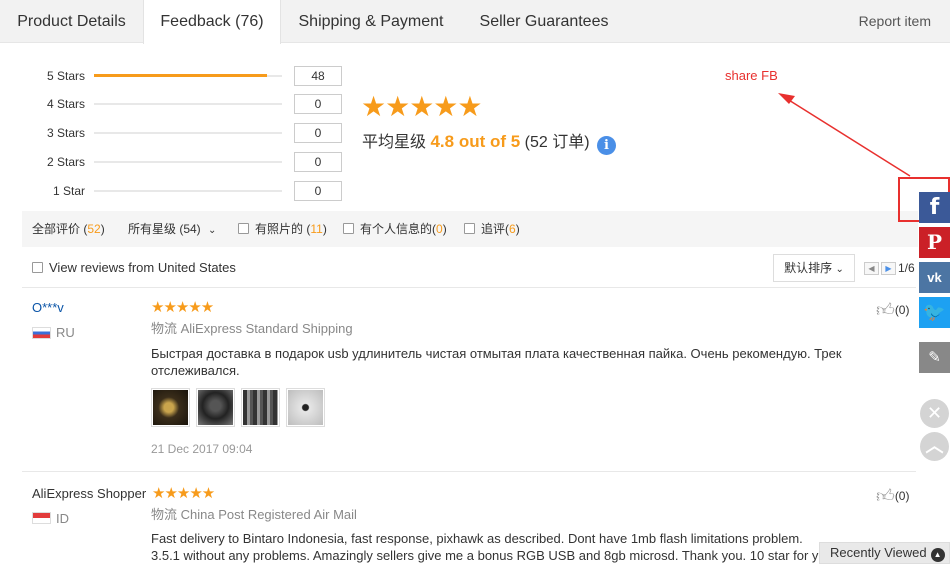 The image size is (950, 564). Describe the element at coordinates (65, 104) in the screenshot. I see `distribution-label: 4 Stars` at that location.